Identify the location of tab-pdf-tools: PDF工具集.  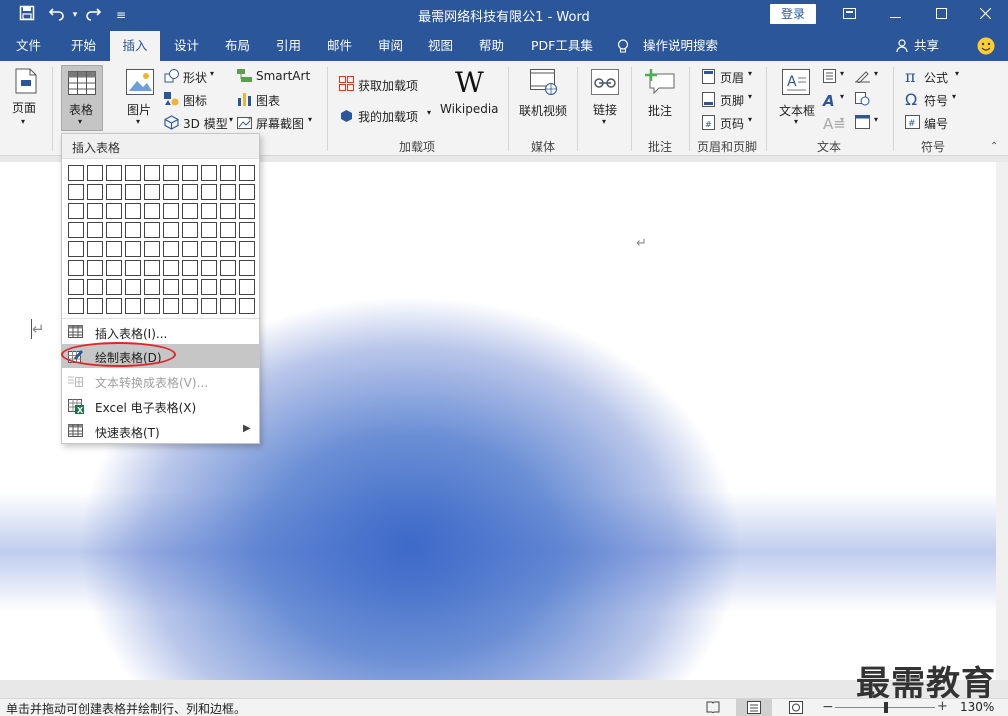
(562, 46).